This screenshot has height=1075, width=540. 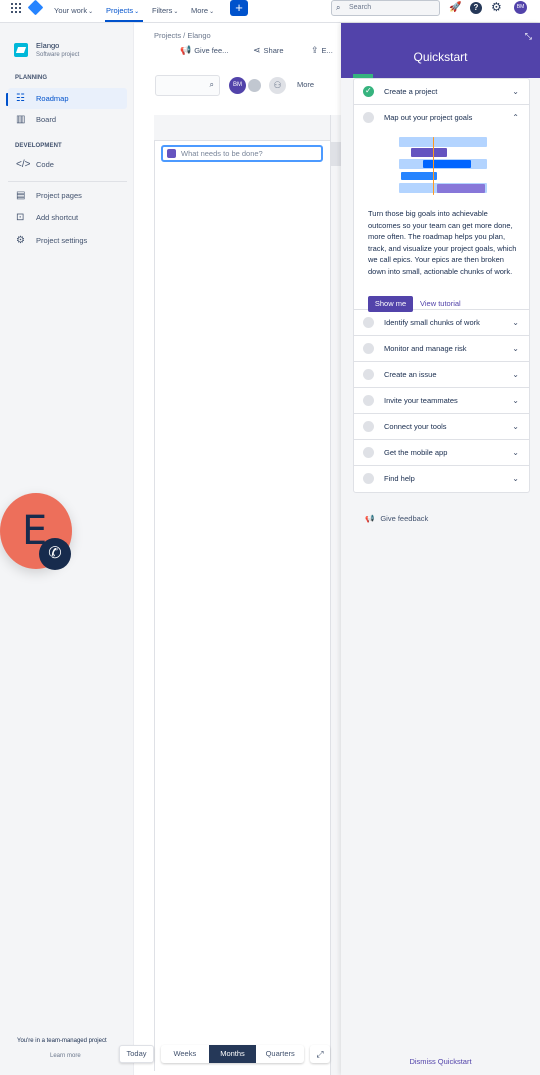 What do you see at coordinates (432, 322) in the screenshot?
I see `quickstart-item-label: Identify small chunks of work` at bounding box center [432, 322].